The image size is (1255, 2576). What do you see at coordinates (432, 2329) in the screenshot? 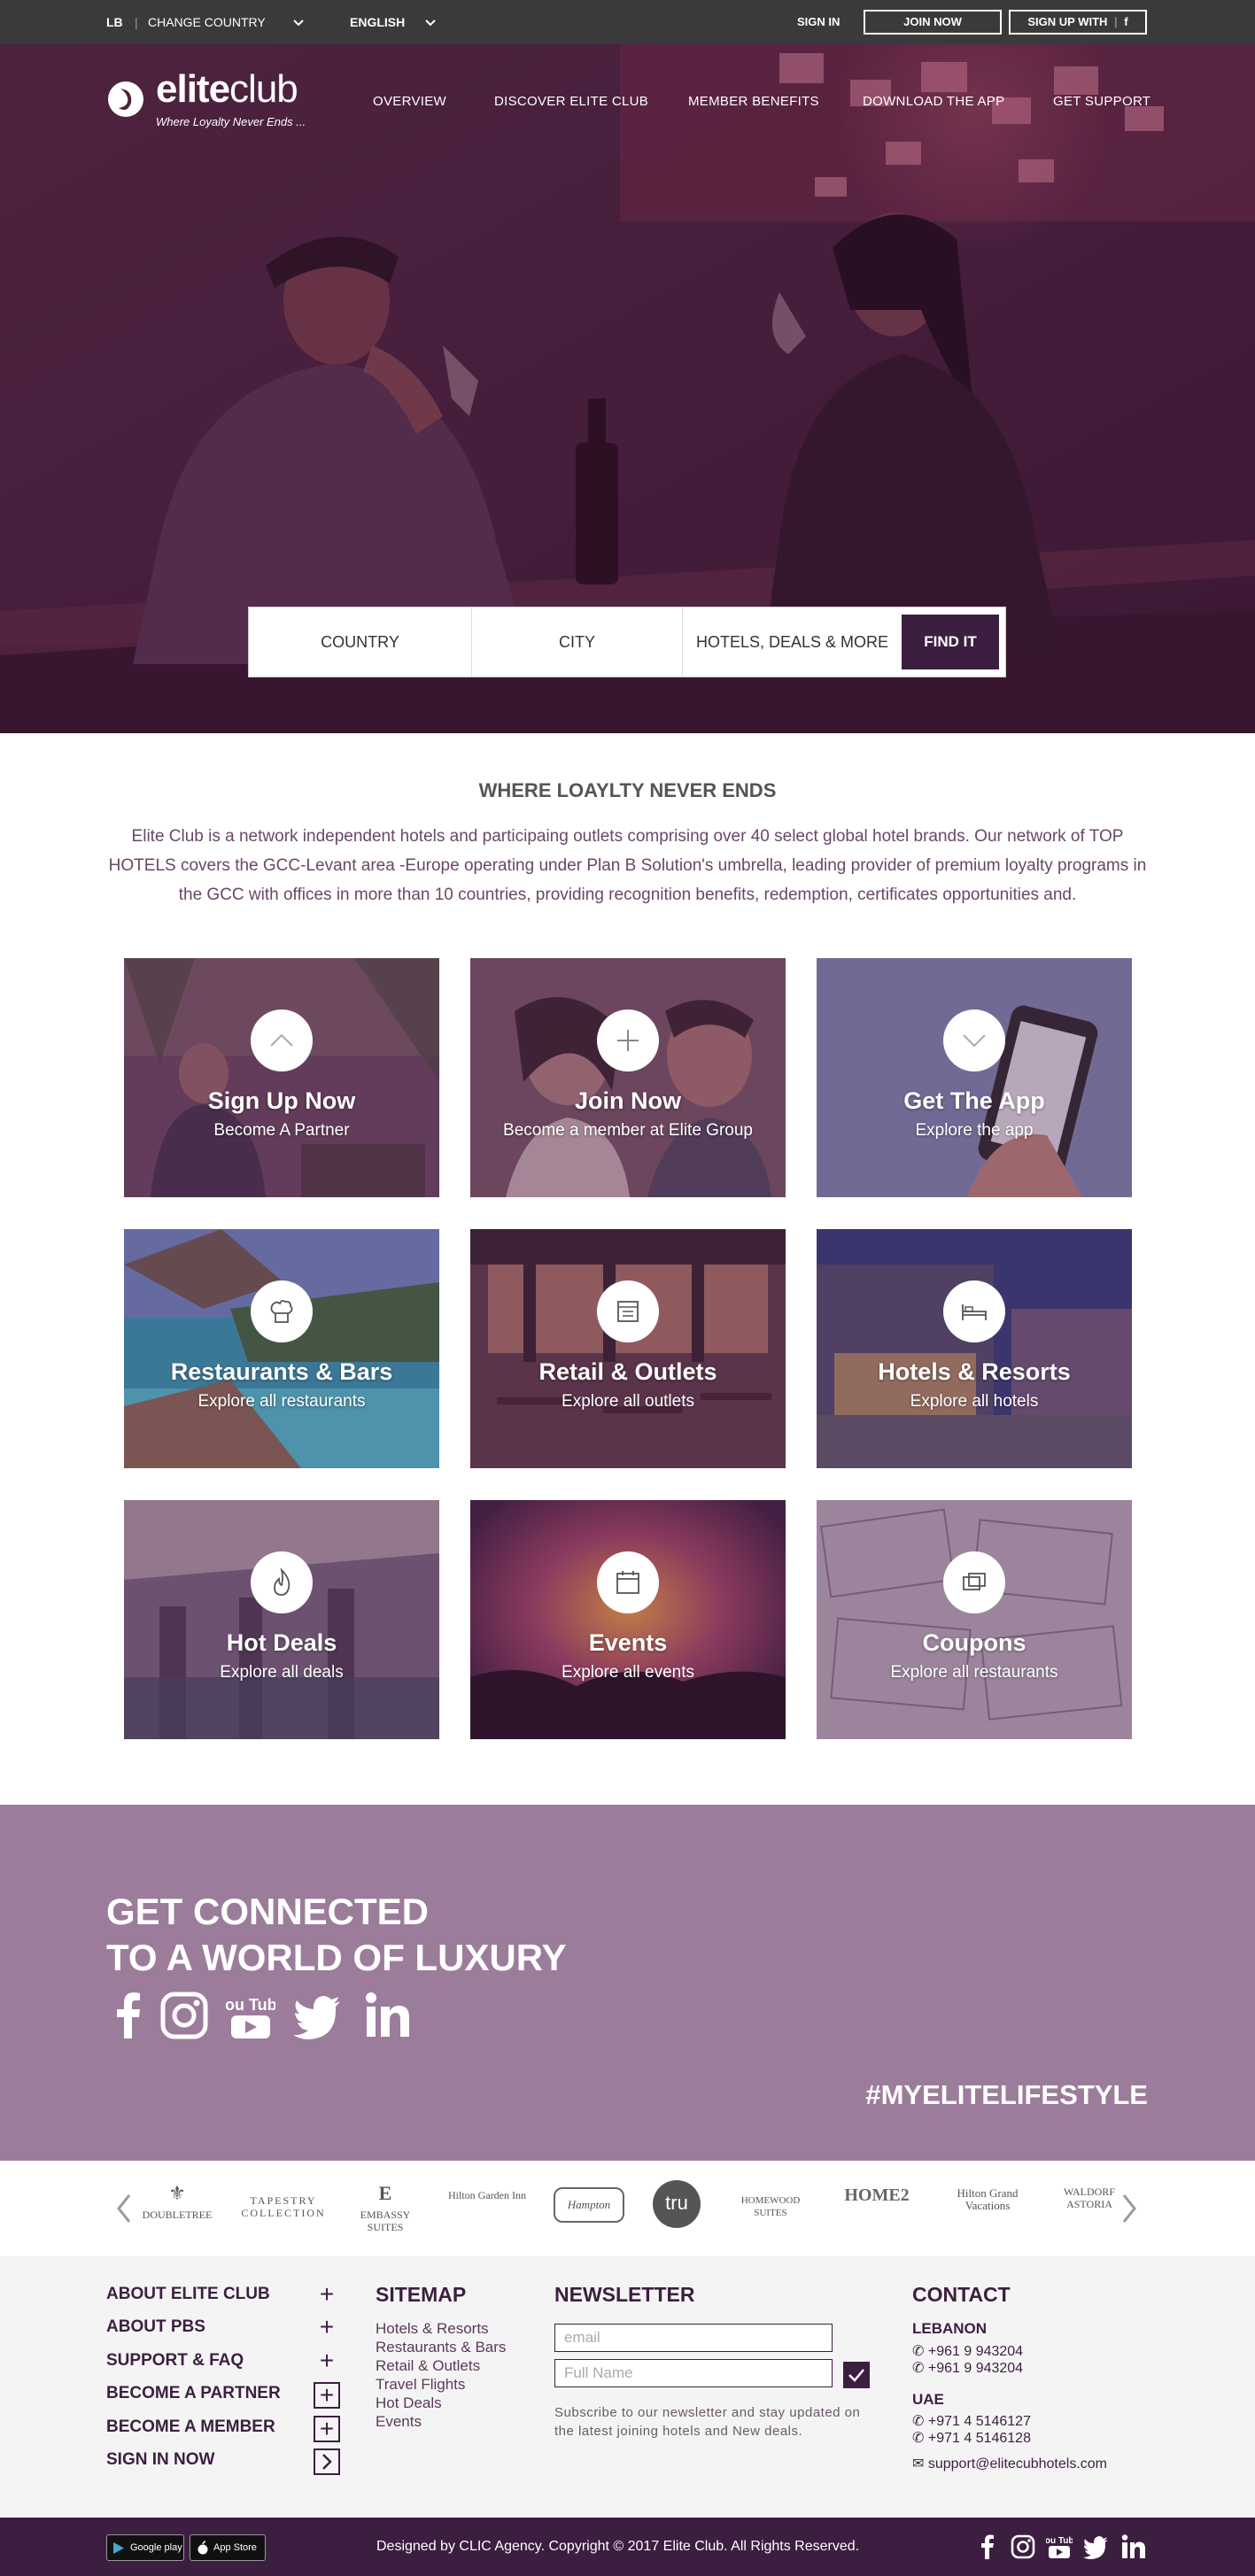
I see `sitemap-link: Hotels & Resorts` at bounding box center [432, 2329].